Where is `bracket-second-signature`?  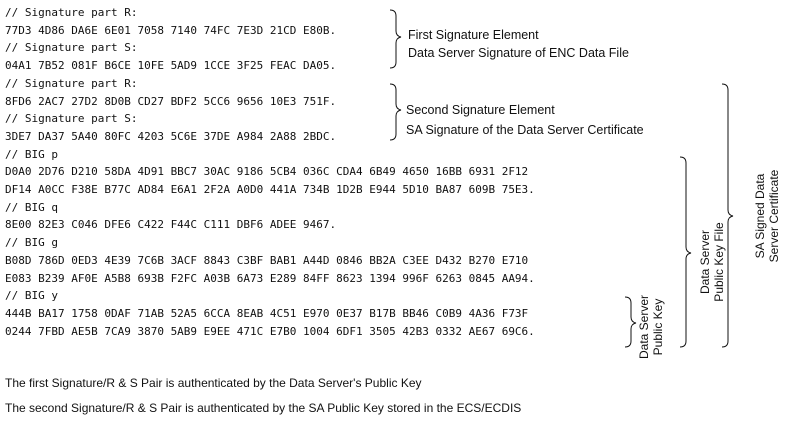 bracket-second-signature is located at coordinates (395, 112).